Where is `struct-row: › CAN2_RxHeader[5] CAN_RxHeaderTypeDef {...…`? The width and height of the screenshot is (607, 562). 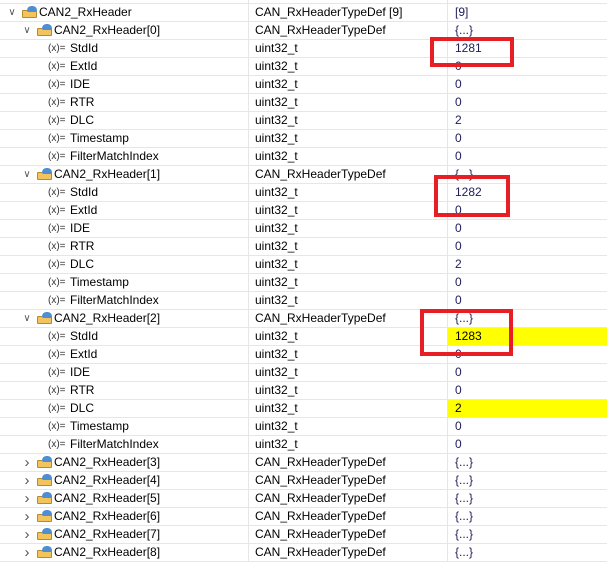
struct-row: › CAN2_RxHeader[5] CAN_RxHeaderTypeDef {...… is located at coordinates (303, 499).